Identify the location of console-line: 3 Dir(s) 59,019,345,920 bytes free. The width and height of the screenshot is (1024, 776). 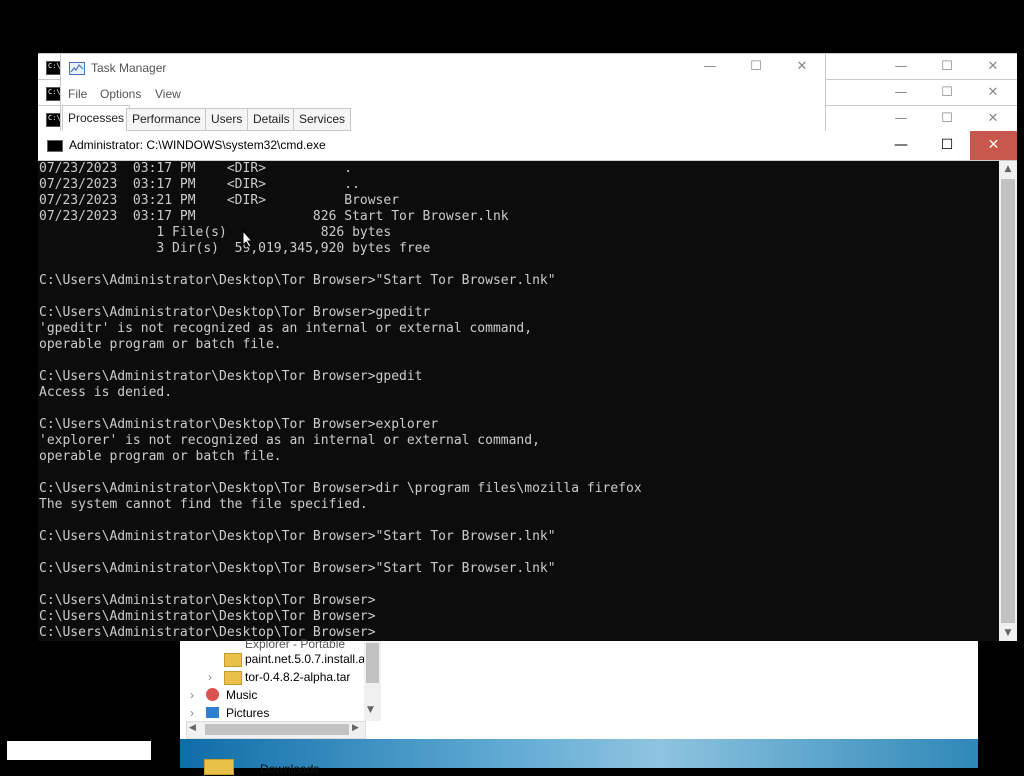
(235, 248).